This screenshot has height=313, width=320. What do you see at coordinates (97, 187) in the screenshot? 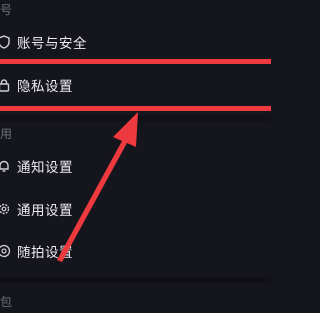
I see `annotation-arrow` at bounding box center [97, 187].